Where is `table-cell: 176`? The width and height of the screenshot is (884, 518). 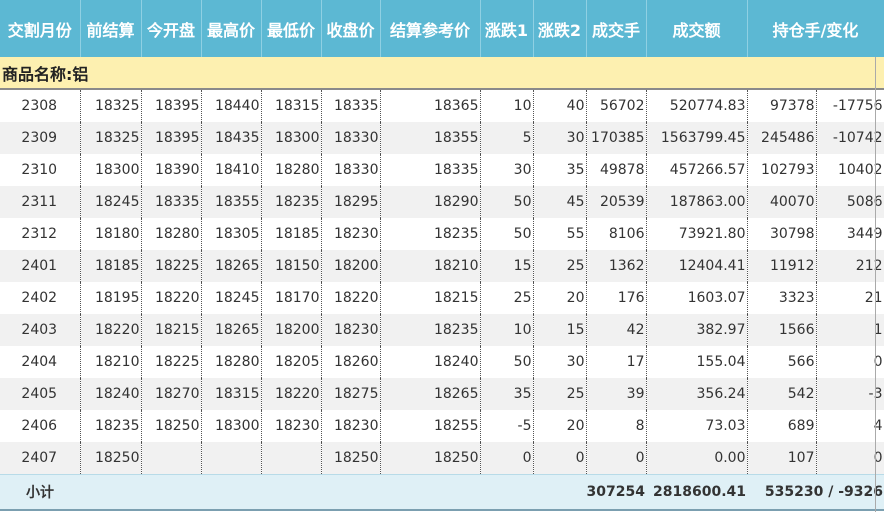 table-cell: 176 is located at coordinates (616, 298).